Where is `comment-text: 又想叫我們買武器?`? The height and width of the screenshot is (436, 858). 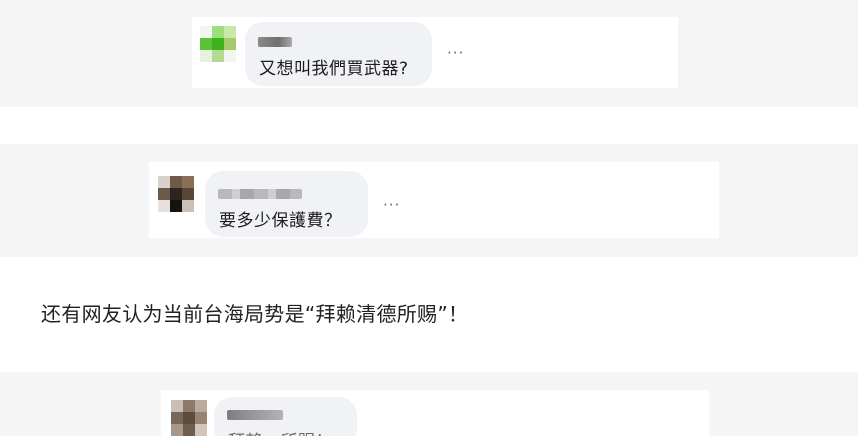 comment-text: 又想叫我們買武器? is located at coordinates (334, 69).